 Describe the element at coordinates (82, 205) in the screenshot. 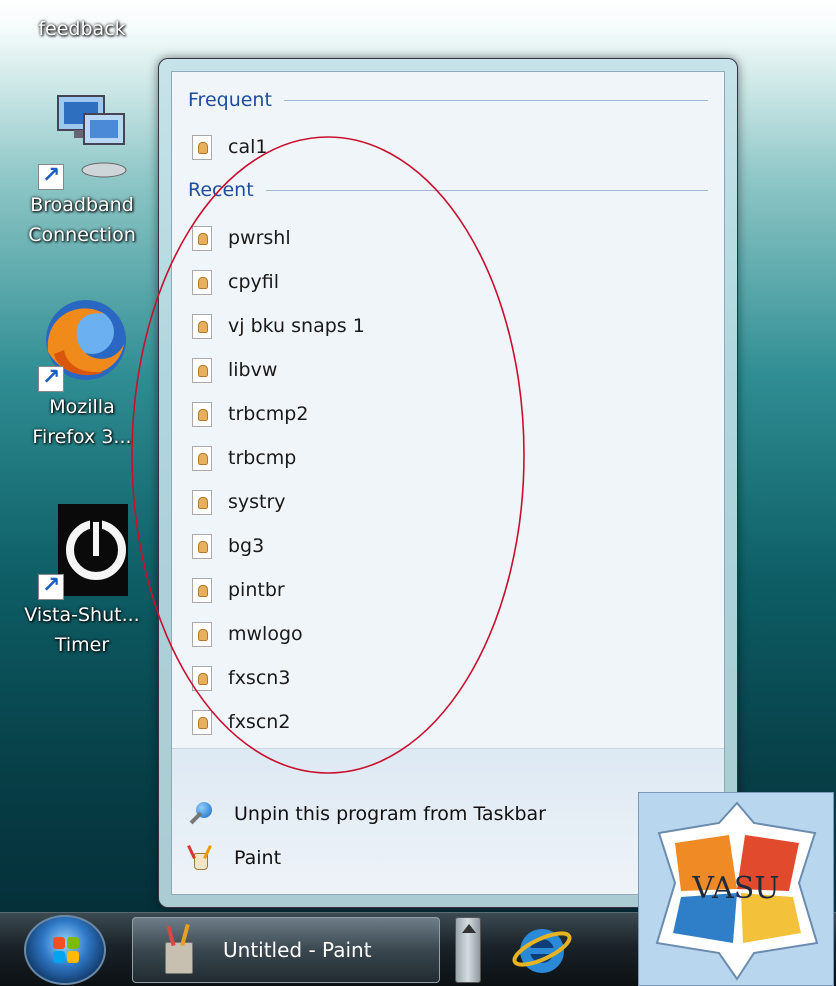

I see `desktop-icon-label: Broadband` at that location.